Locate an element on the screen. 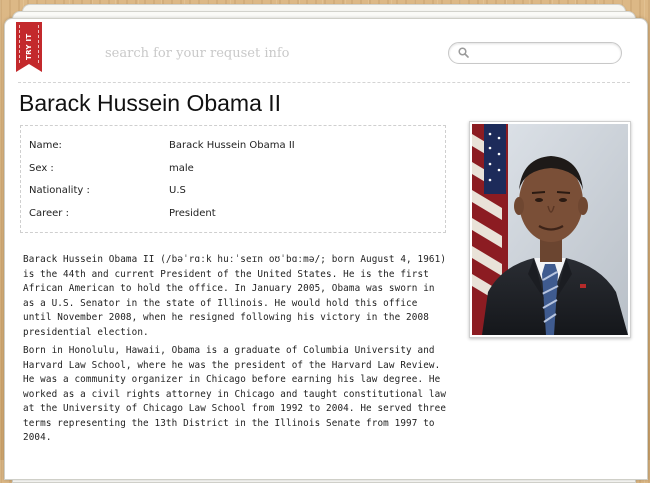  field-value: U.S is located at coordinates (177, 190).